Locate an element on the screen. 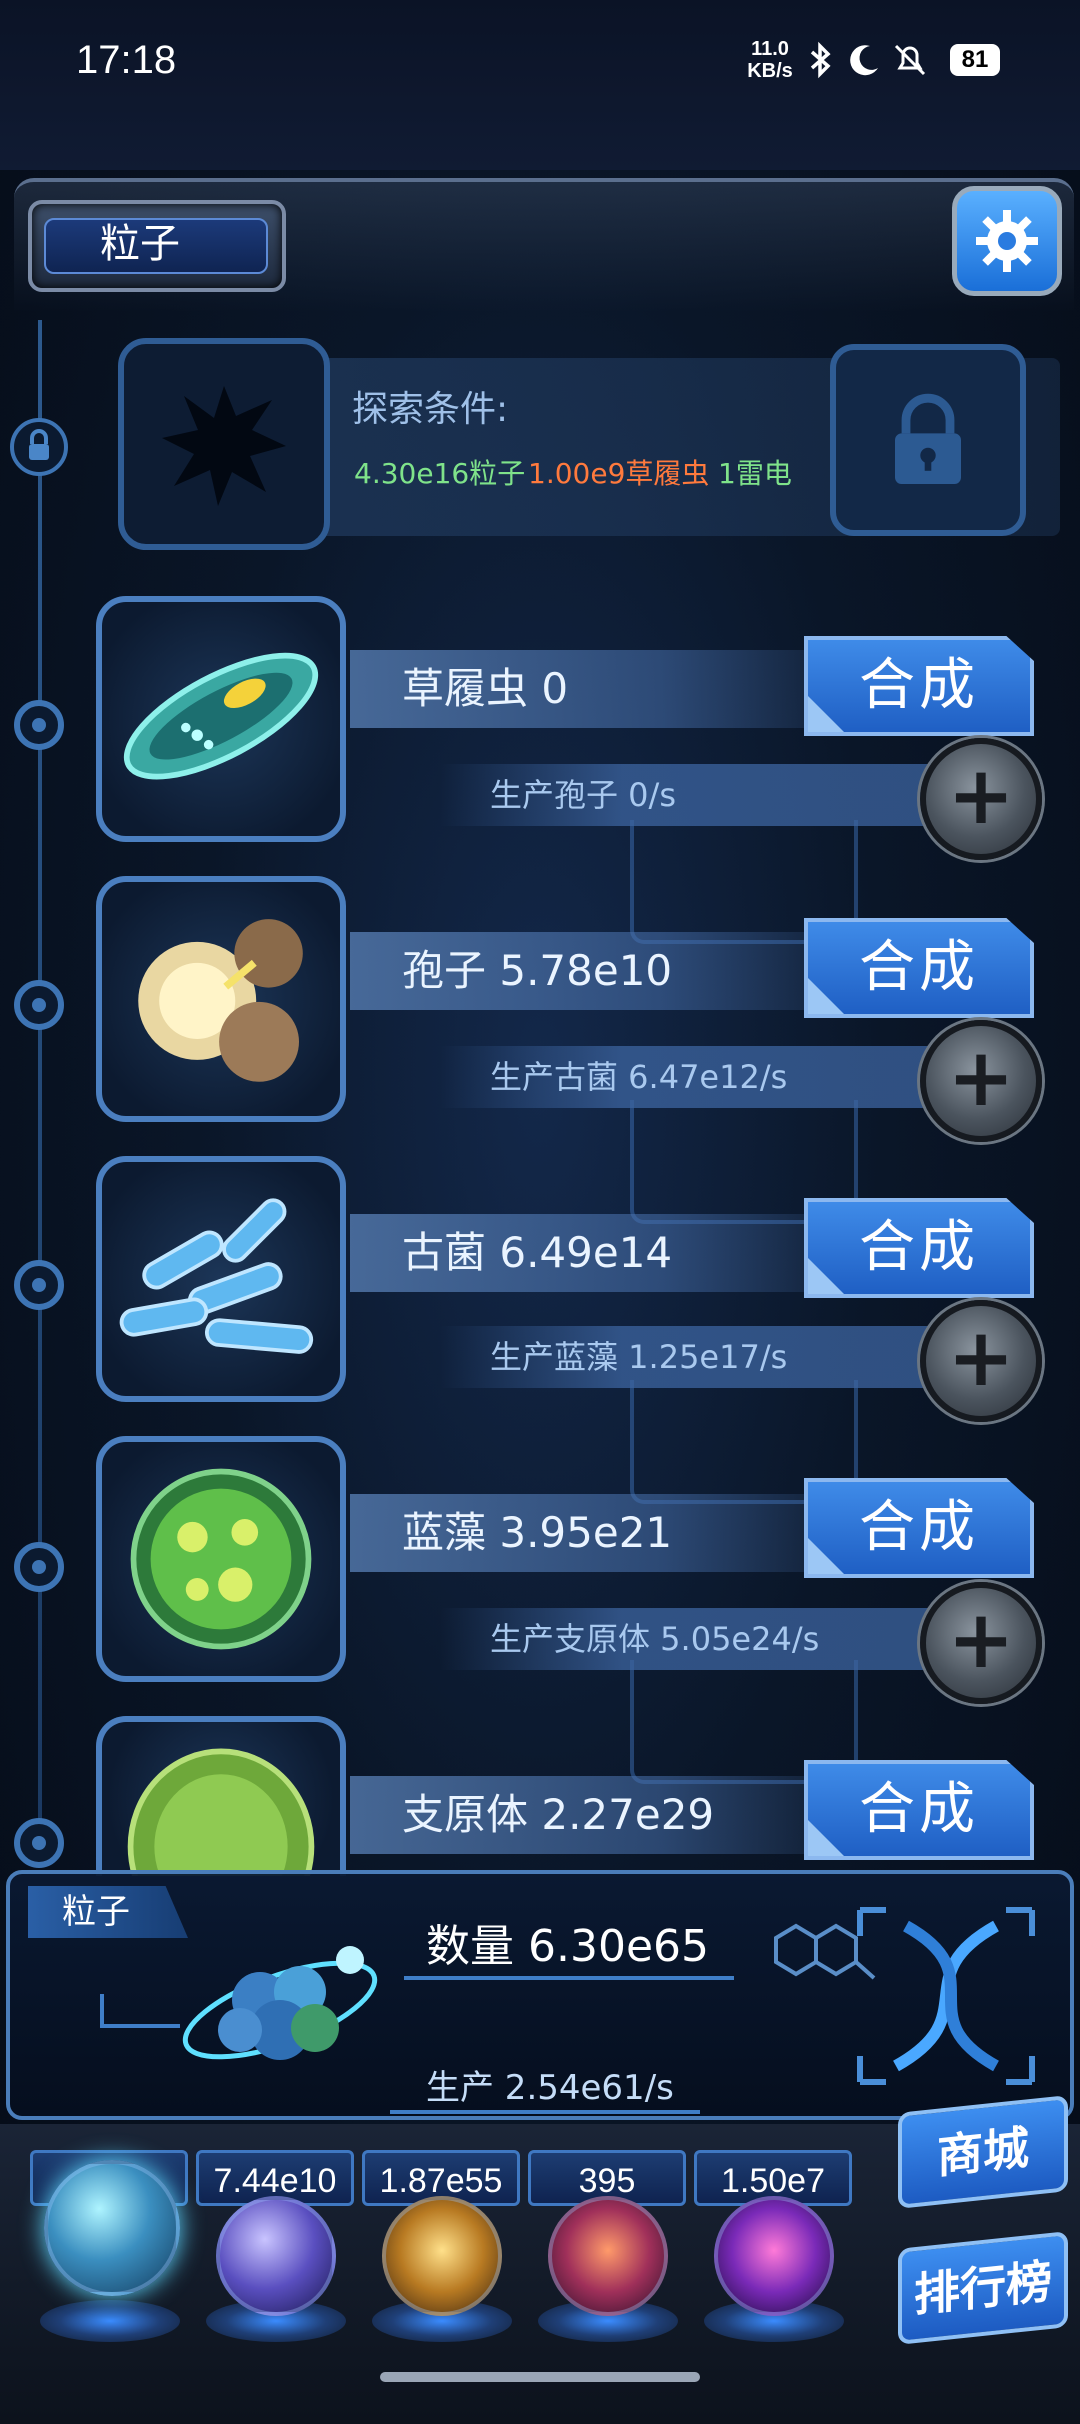 This screenshot has height=2424, width=1080. craft-paramecium-button: 合成 is located at coordinates (919, 686).